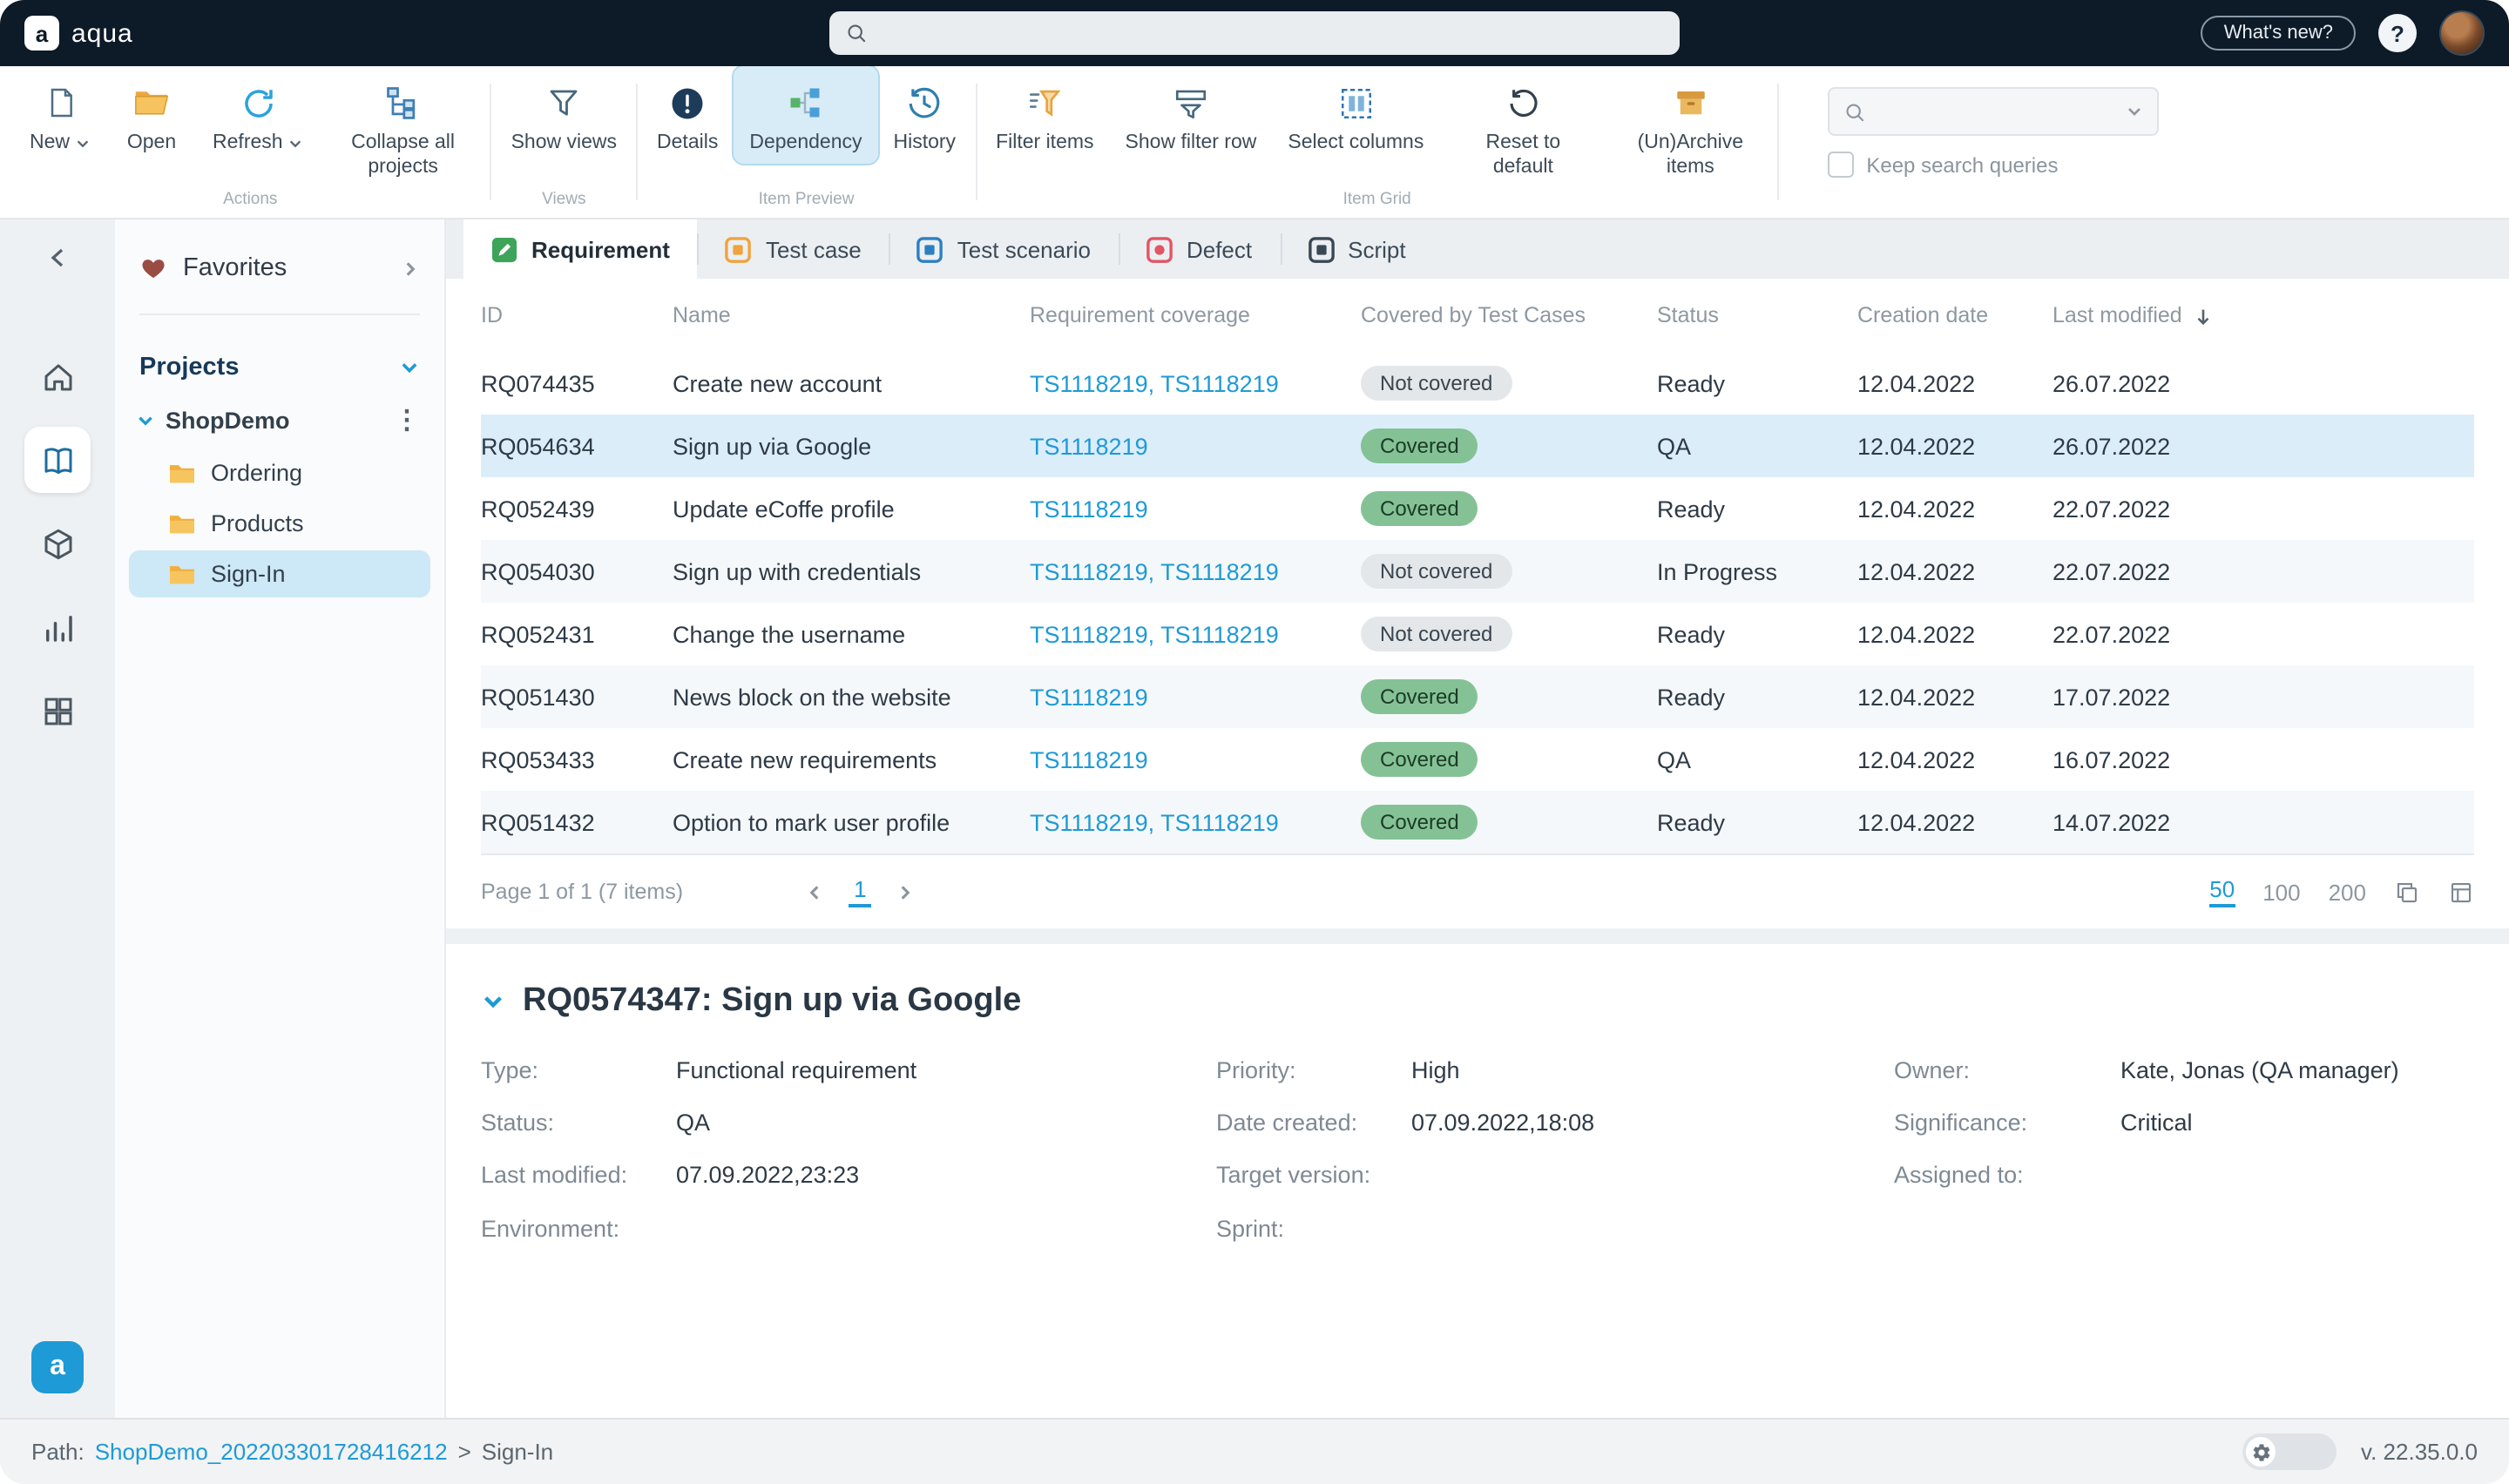 This screenshot has height=1484, width=2509. I want to click on detail-field: Assigned to:, so click(2184, 1176).